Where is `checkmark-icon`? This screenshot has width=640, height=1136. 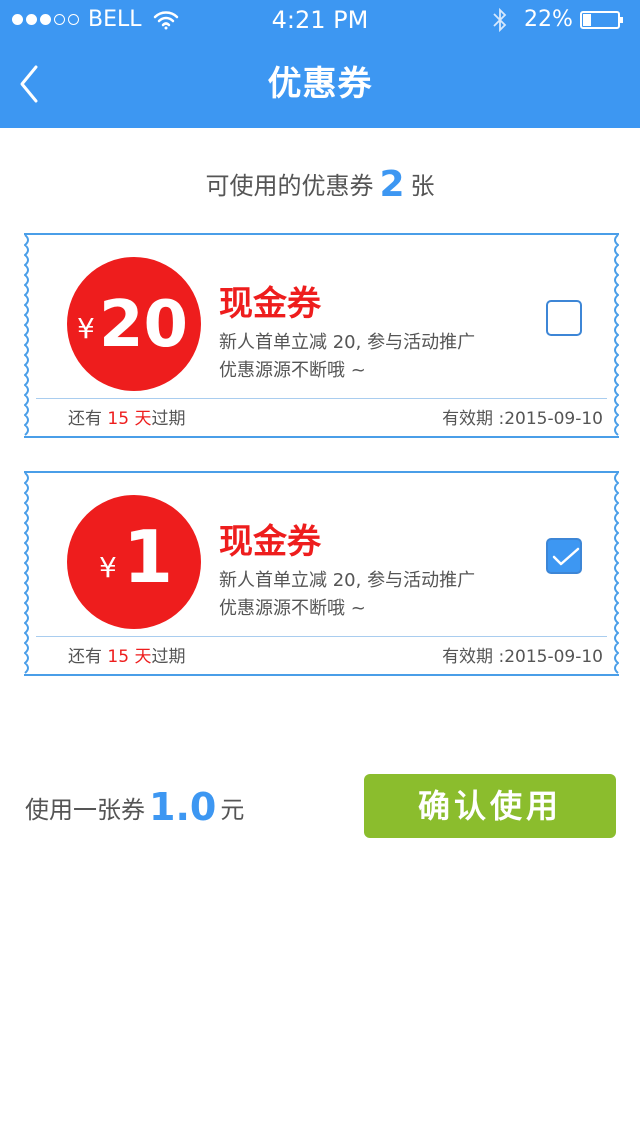 checkmark-icon is located at coordinates (566, 556).